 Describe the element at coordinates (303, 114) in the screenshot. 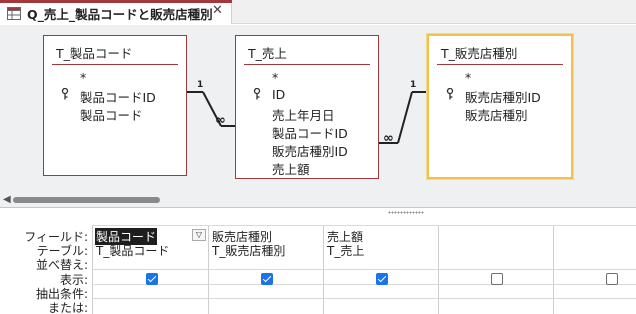

I see `field-sales-date: 売上年月日` at that location.